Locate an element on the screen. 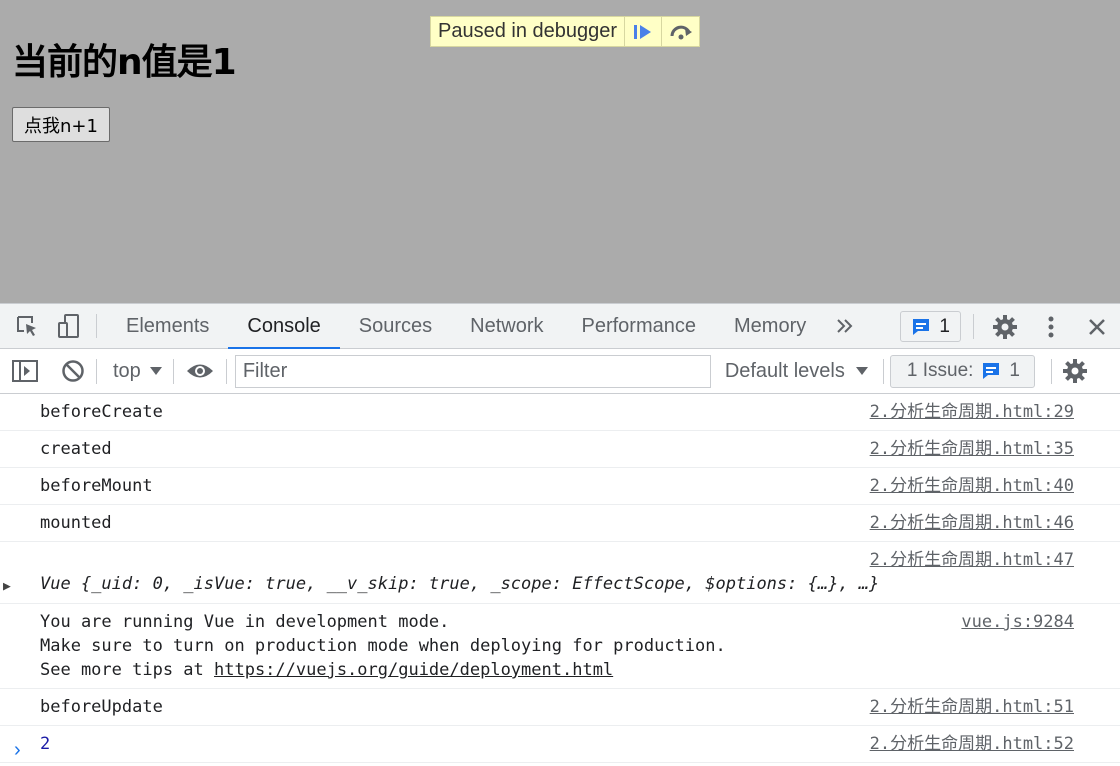  source-link: 2.分析生命周期.html:35 is located at coordinates (972, 449).